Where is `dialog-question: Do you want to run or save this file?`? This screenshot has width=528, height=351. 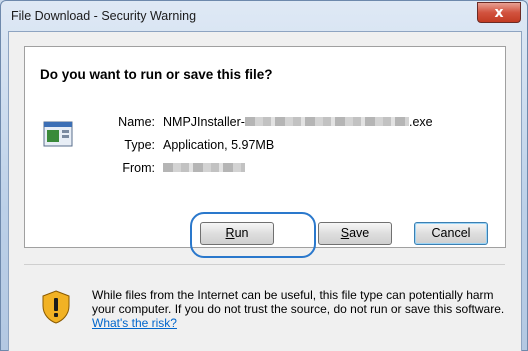 dialog-question: Do you want to run or save this file? is located at coordinates (156, 74).